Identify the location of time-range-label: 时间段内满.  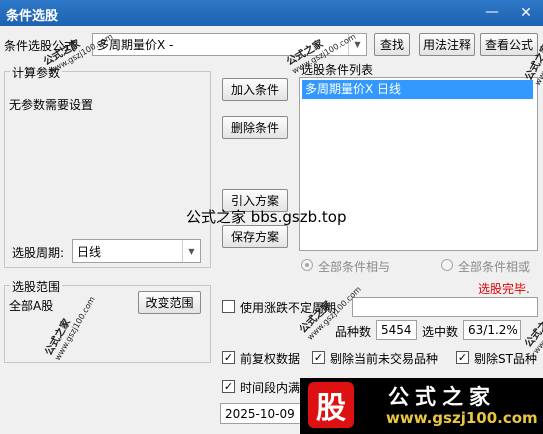
(270, 388).